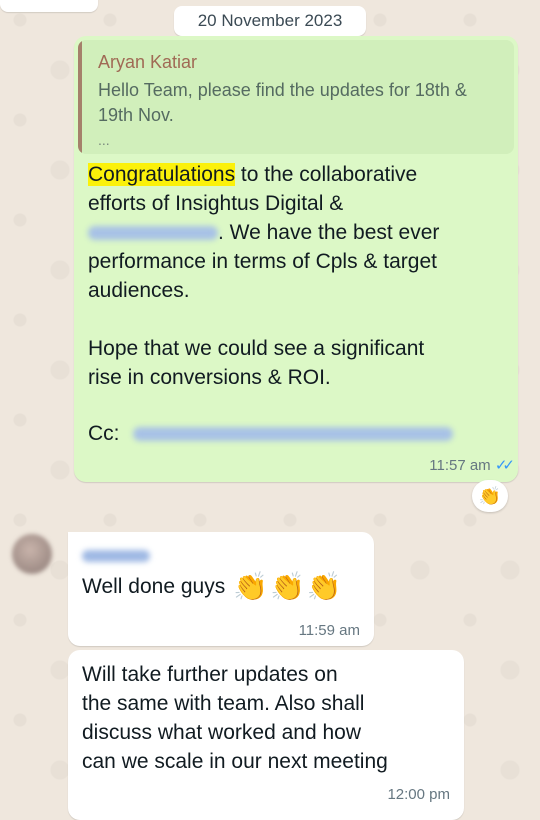 Image resolution: width=540 pixels, height=820 pixels. Describe the element at coordinates (104, 433) in the screenshot. I see `cc-label: Cc:` at that location.